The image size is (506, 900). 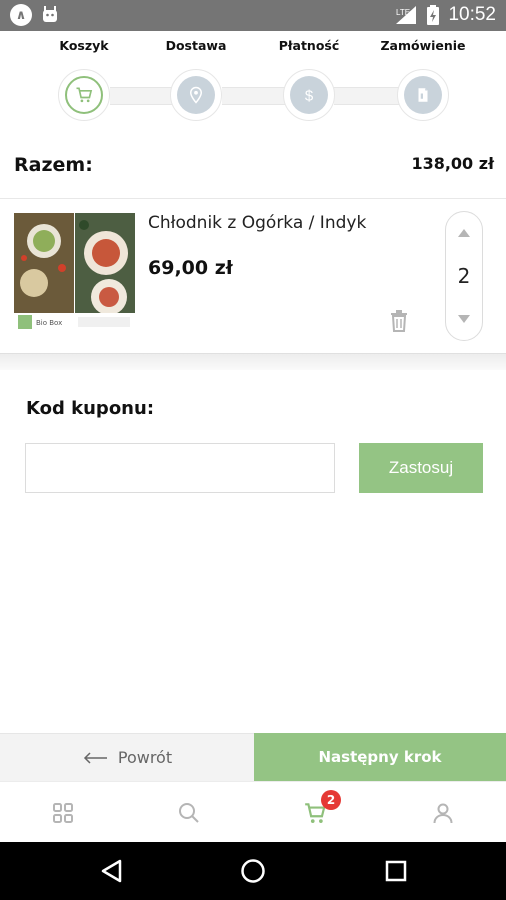 I want to click on status-bar: ∧ LTE 10:52, so click(x=253, y=15).